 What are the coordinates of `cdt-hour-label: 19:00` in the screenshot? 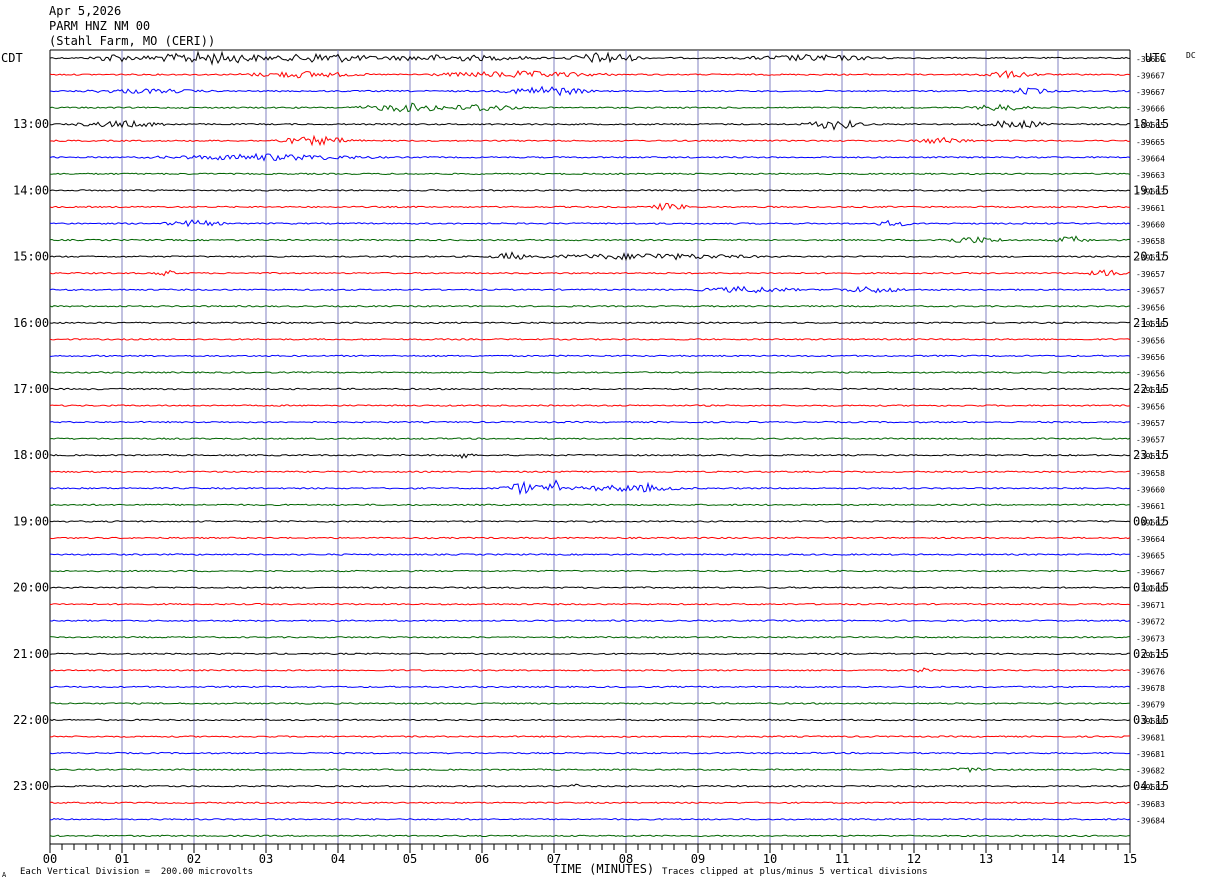 It's located at (31, 521).